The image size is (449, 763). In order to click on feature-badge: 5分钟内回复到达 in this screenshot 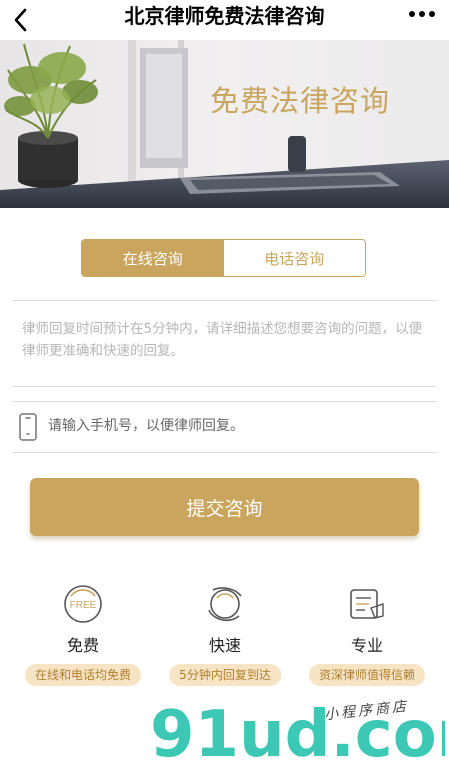, I will do `click(225, 675)`.